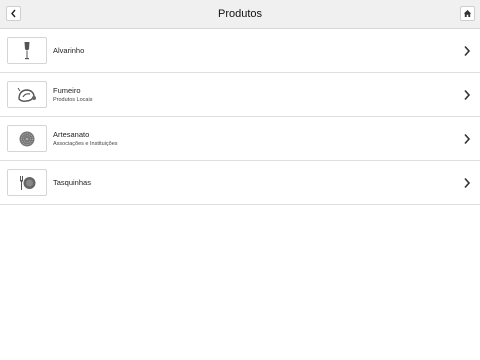 This screenshot has height=360, width=480. Describe the element at coordinates (71, 134) in the screenshot. I see `list-item-title: Artesanato` at that location.